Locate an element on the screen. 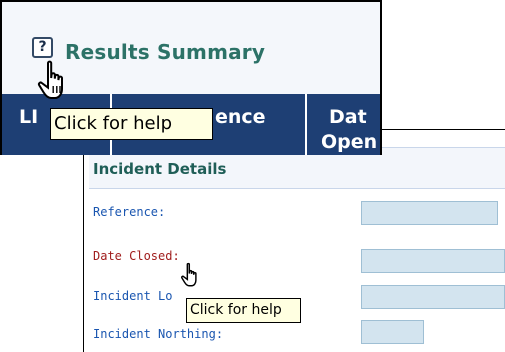 The image size is (505, 352). help-icon: ? is located at coordinates (42, 47).